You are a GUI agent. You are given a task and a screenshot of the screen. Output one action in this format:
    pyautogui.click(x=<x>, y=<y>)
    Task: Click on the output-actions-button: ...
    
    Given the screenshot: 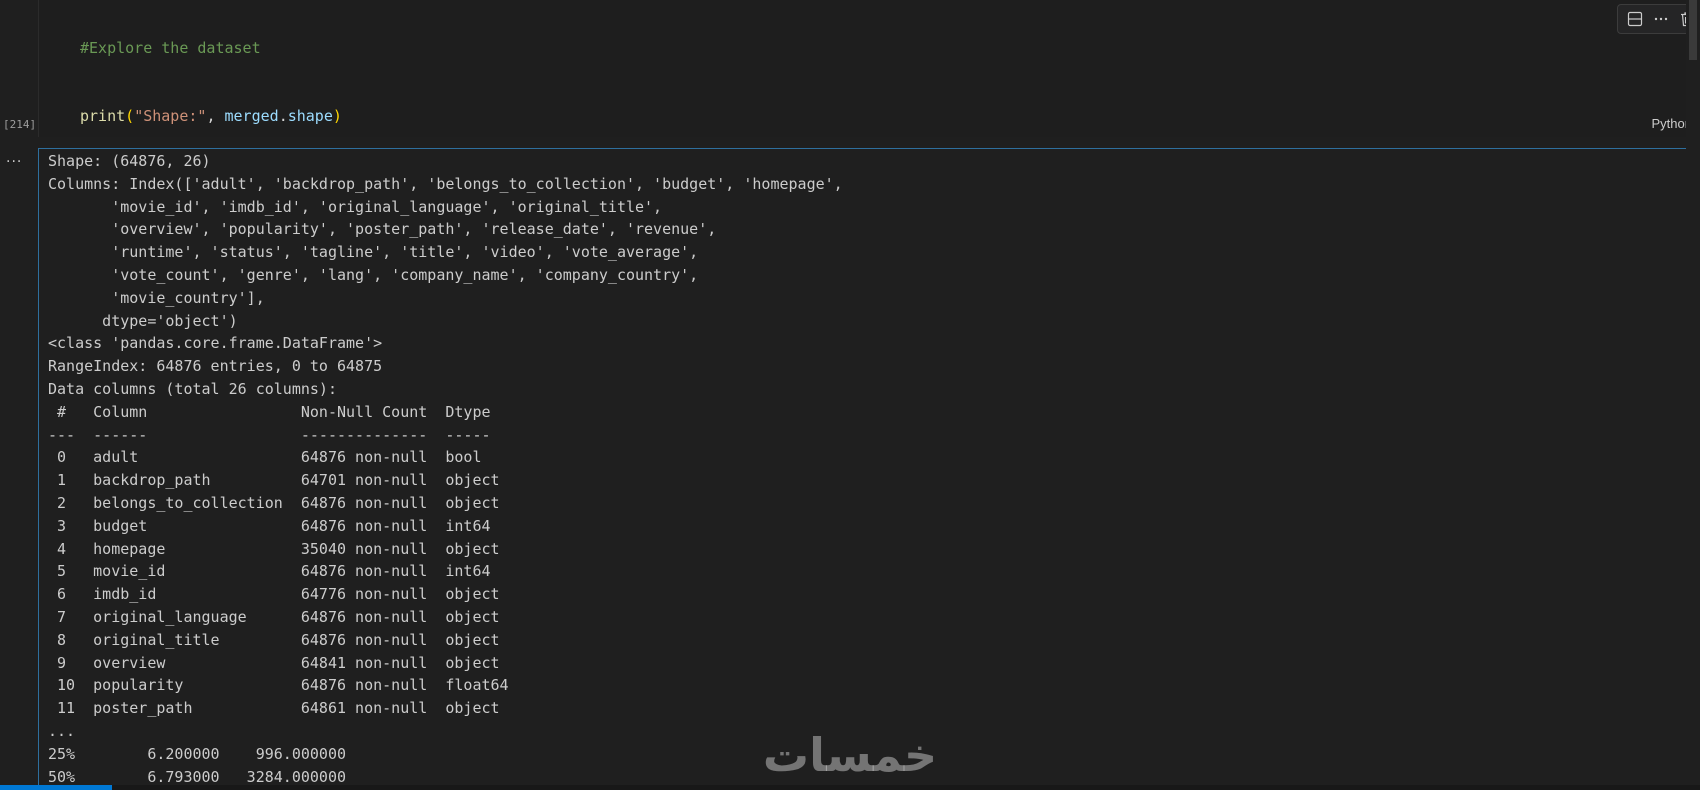 What is the action you would take?
    pyautogui.click(x=14, y=158)
    